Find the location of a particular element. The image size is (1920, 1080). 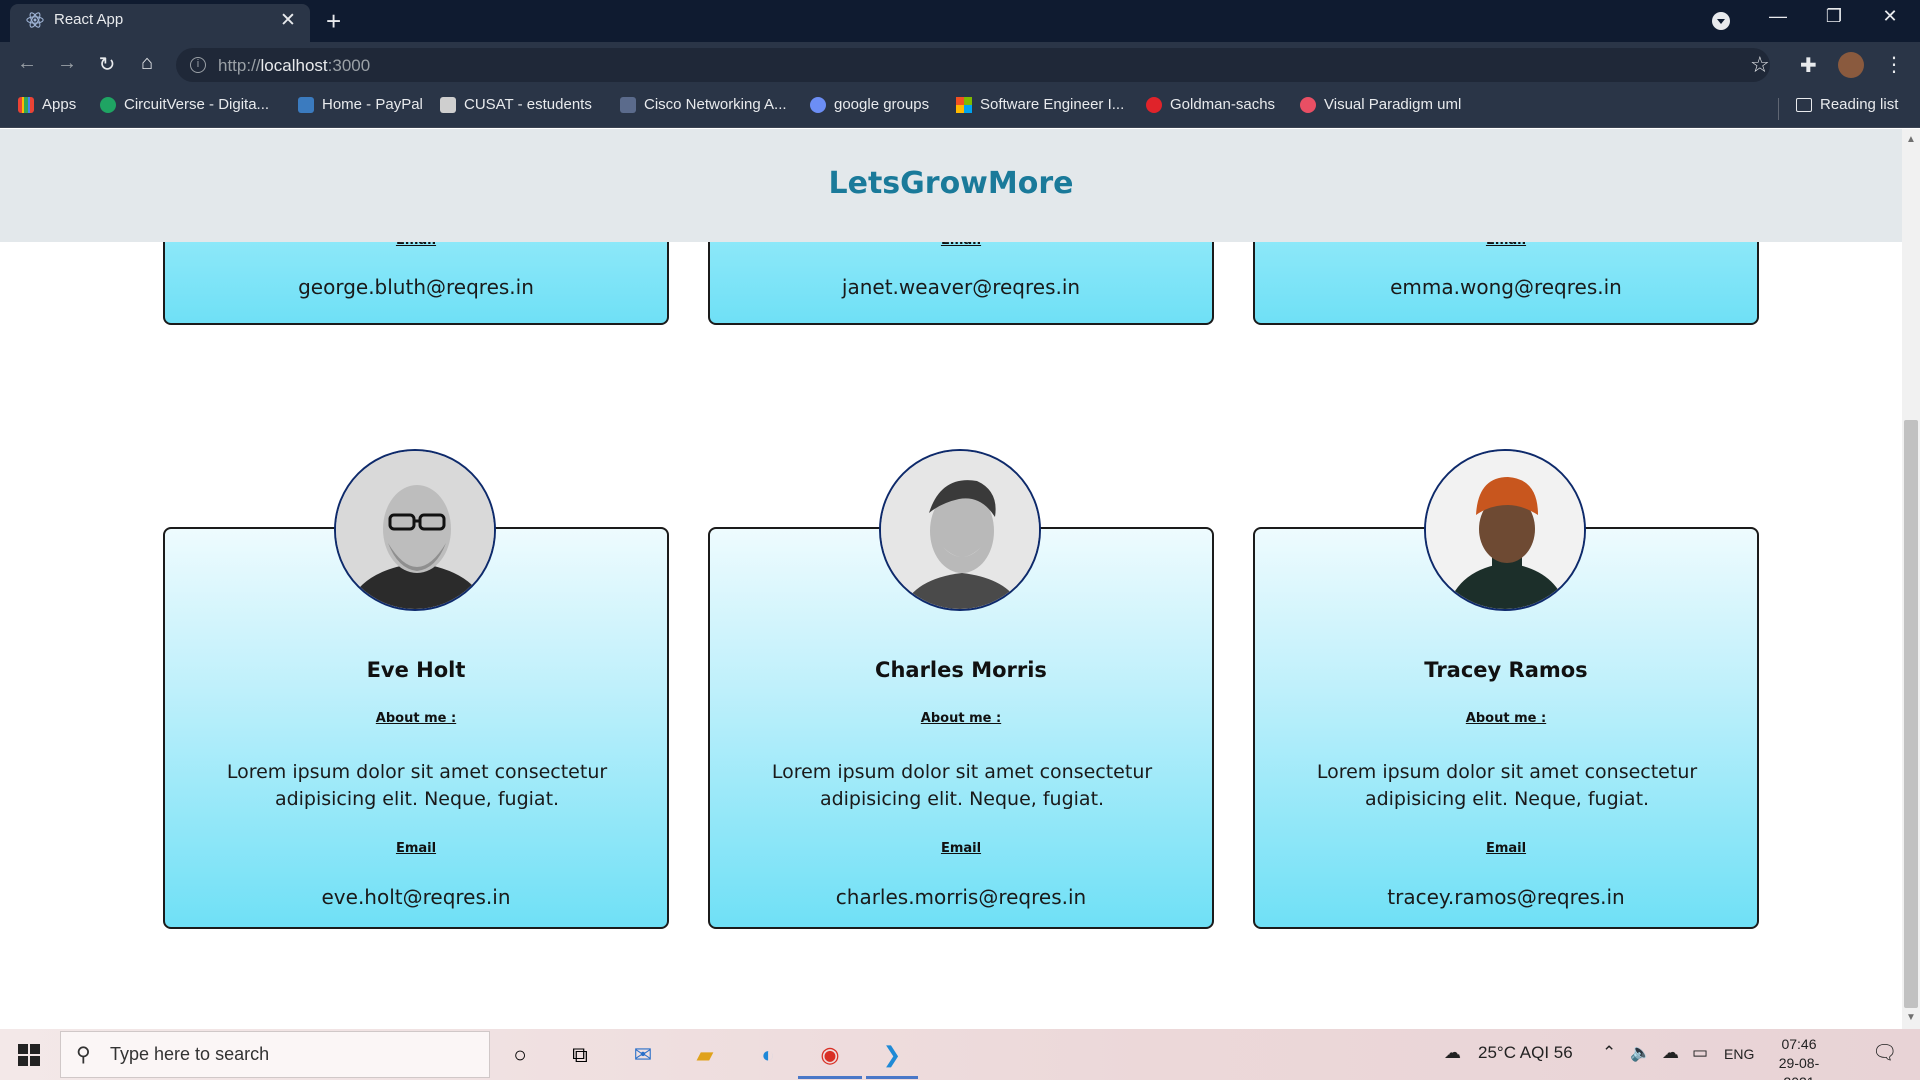

user-email: eve.holt@reqres.in is located at coordinates (416, 897).